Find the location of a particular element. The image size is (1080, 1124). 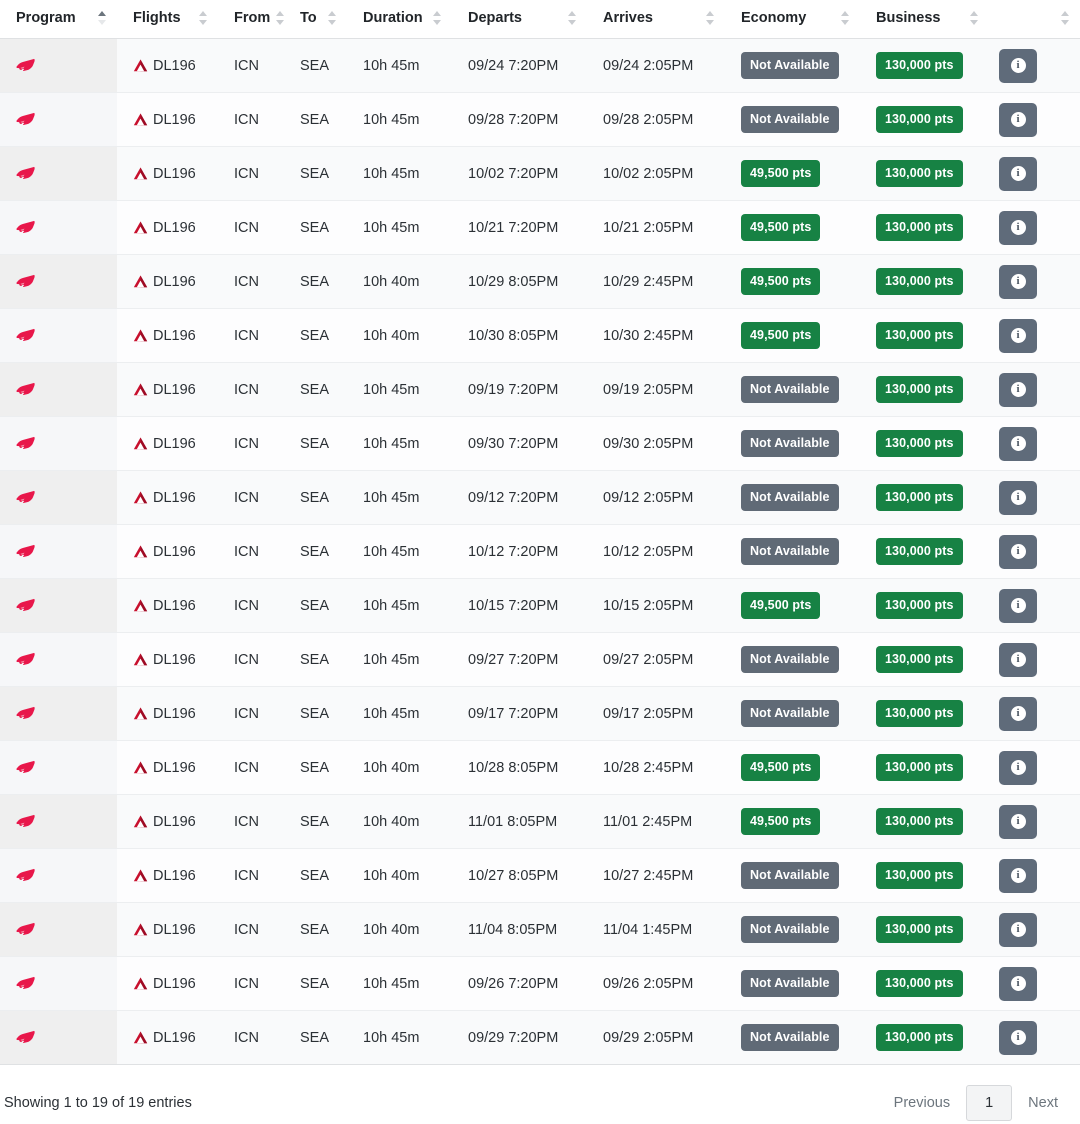

delta-airlines-icon is located at coordinates (140, 659).